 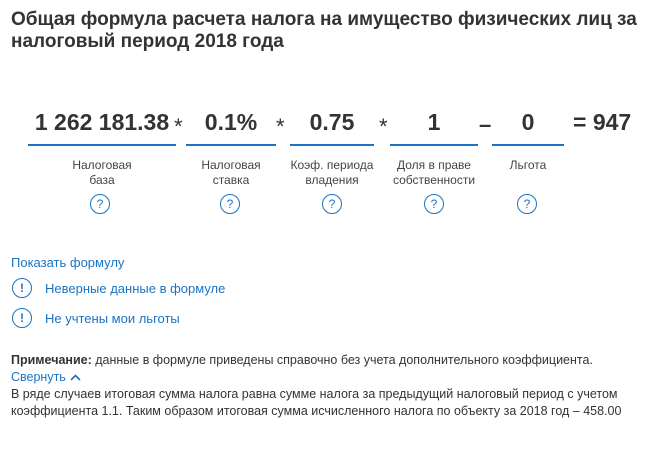 I want to click on operator-multiply-3: *, so click(x=383, y=126).